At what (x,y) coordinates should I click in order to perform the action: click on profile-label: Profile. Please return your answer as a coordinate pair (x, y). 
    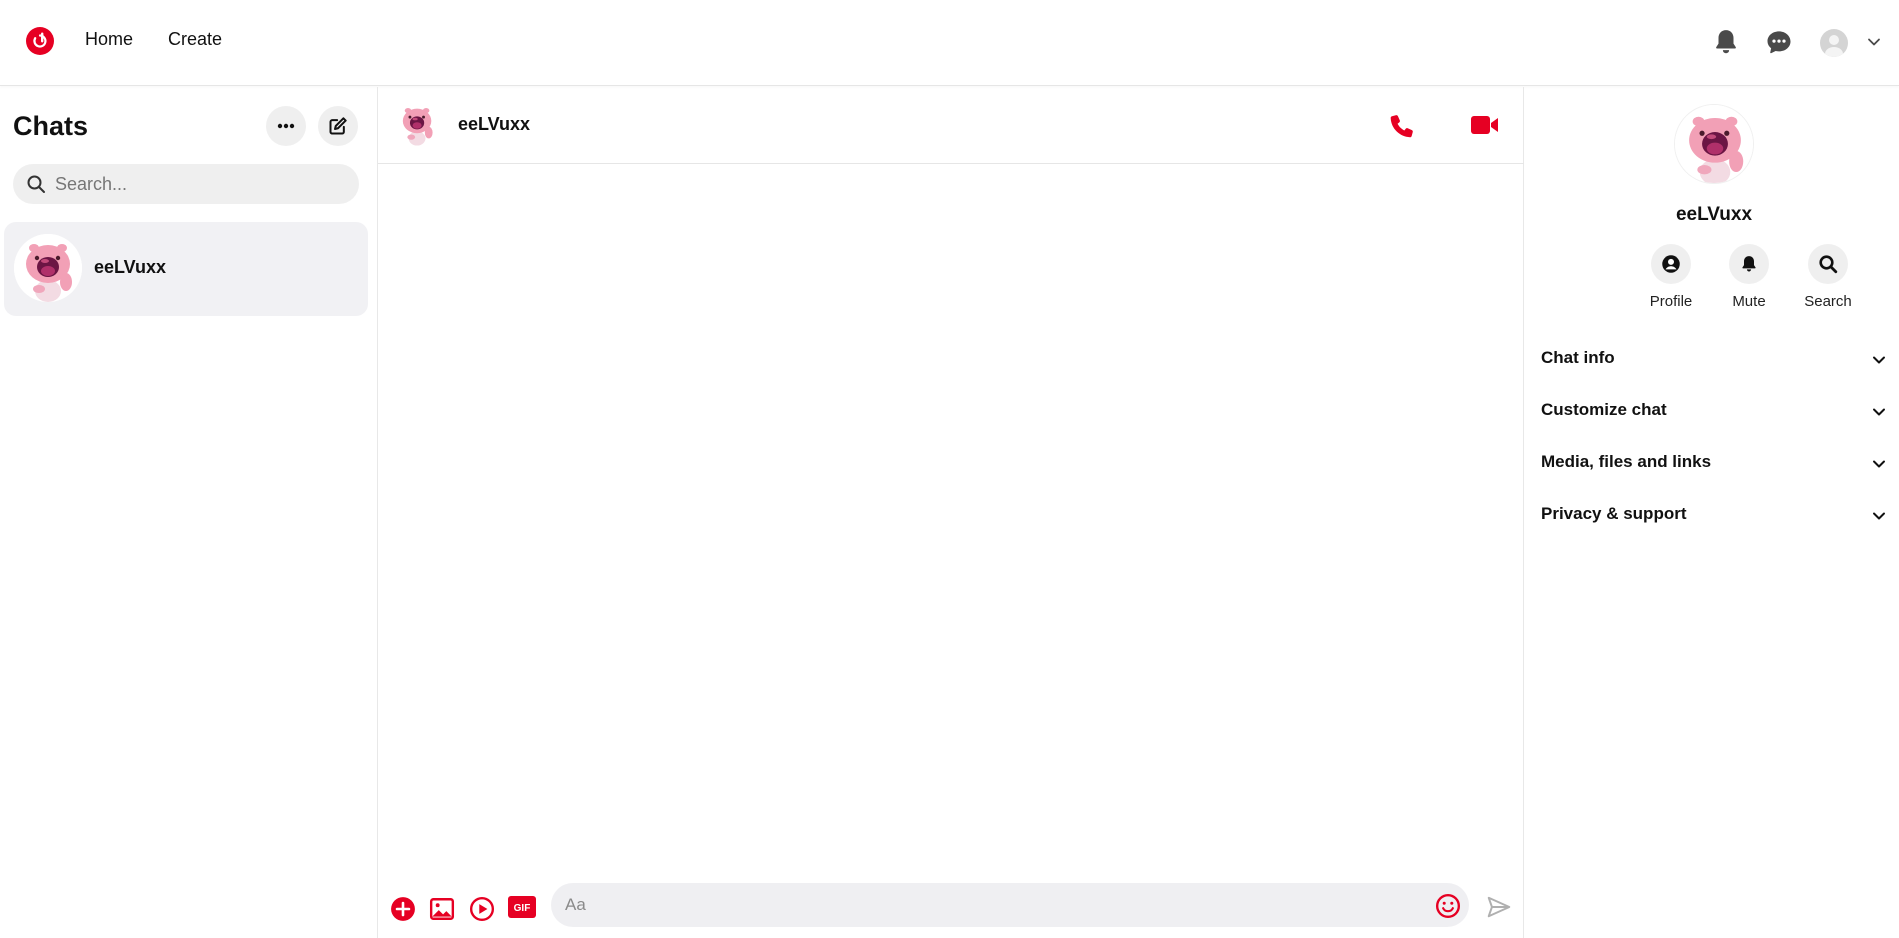
    Looking at the image, I should click on (1671, 301).